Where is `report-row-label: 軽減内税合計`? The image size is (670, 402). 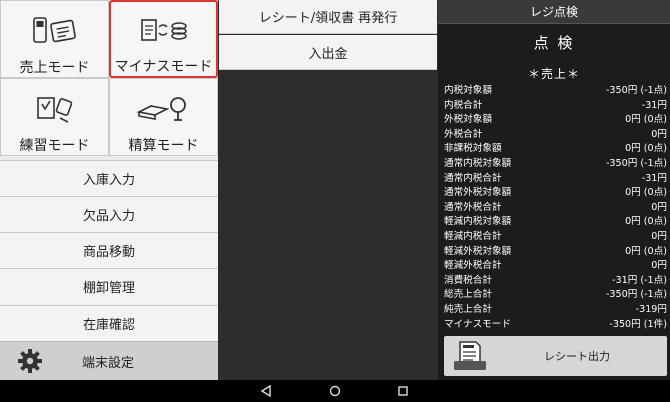 report-row-label: 軽減内税合計 is located at coordinates (473, 236).